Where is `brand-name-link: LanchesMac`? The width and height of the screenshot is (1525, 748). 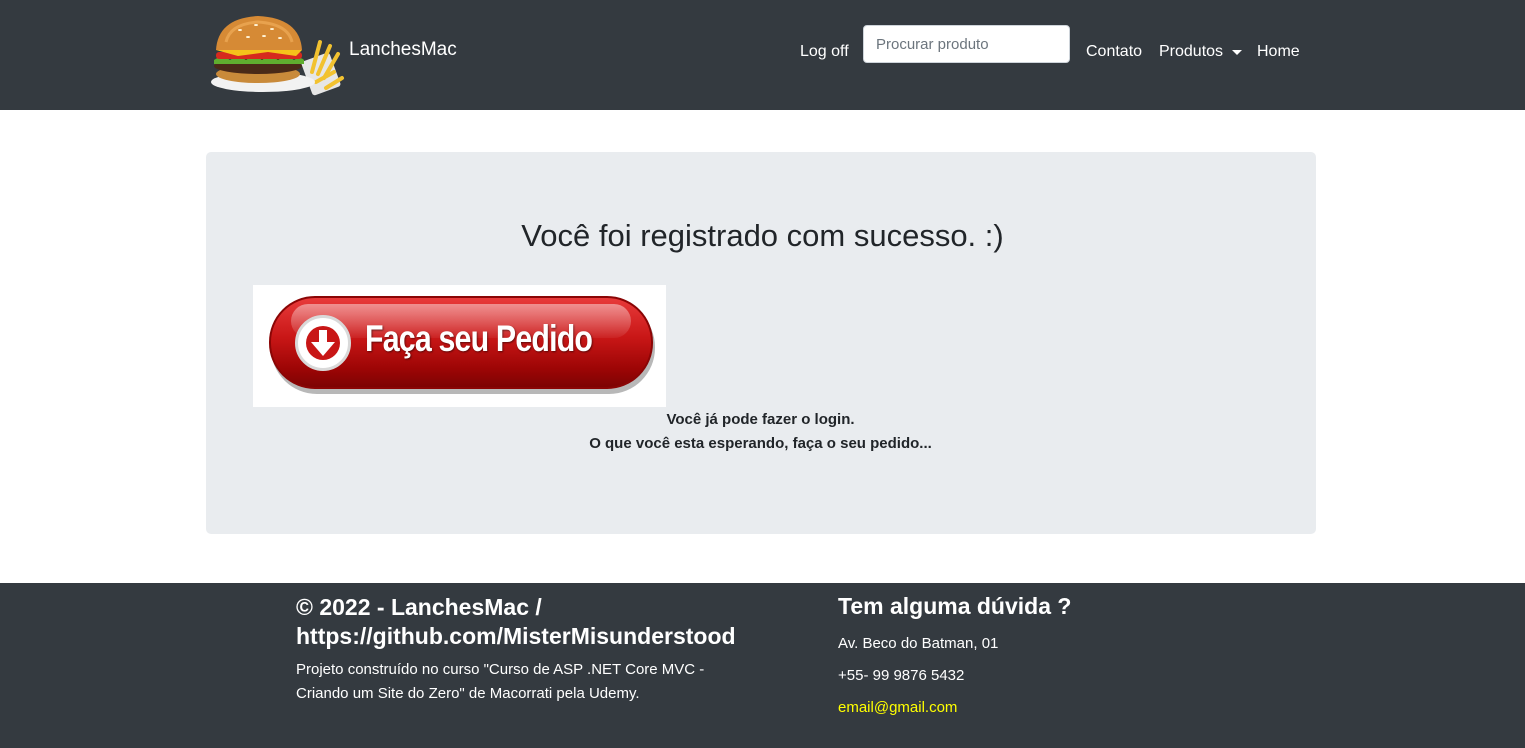 brand-name-link: LanchesMac is located at coordinates (403, 50).